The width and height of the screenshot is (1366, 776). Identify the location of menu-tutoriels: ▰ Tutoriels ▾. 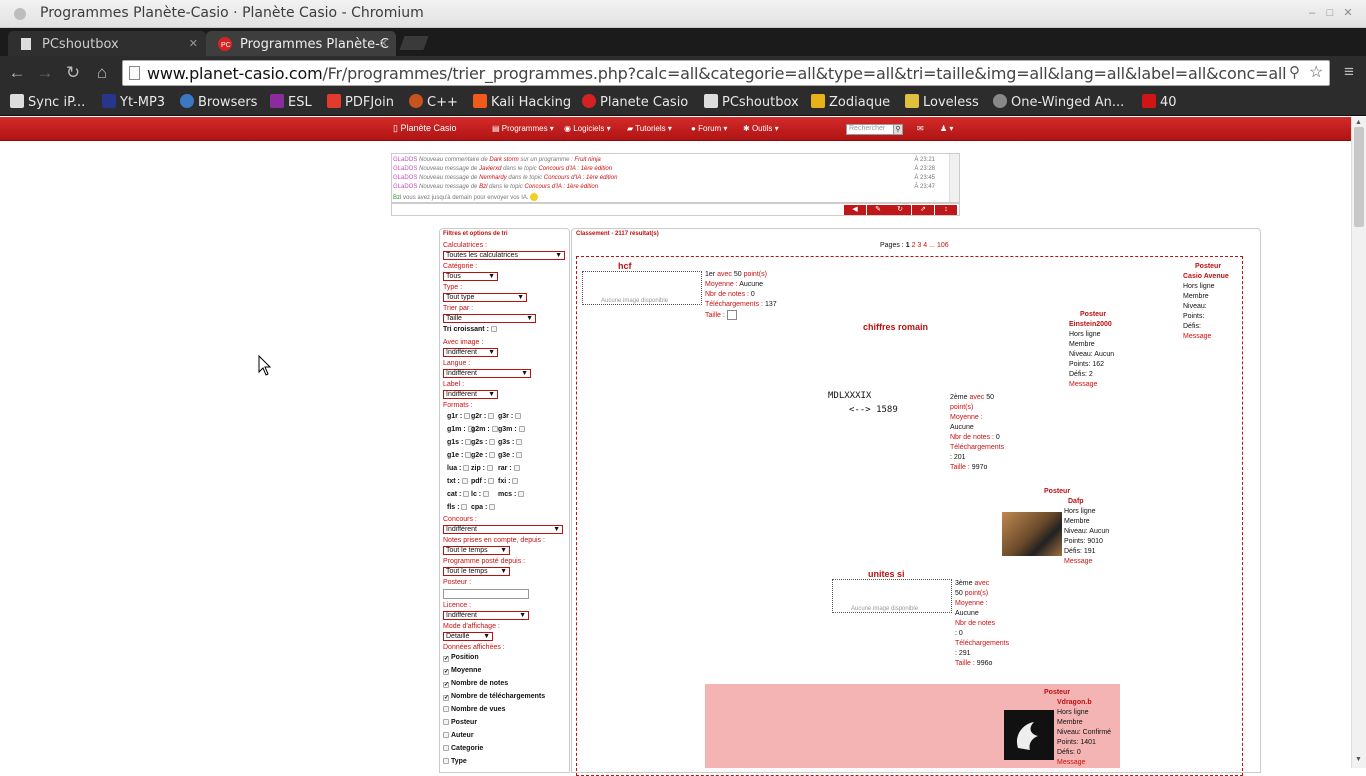
(649, 128).